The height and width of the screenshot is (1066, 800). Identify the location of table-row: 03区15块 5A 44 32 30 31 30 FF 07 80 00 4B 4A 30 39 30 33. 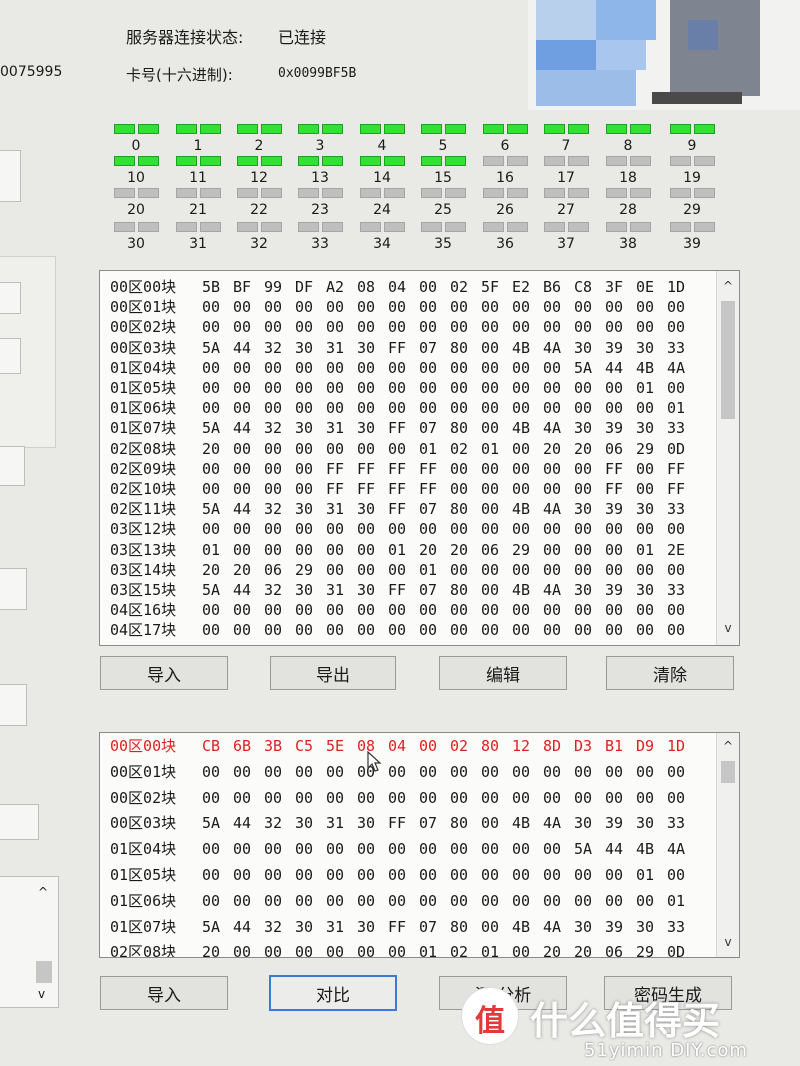
(404, 589).